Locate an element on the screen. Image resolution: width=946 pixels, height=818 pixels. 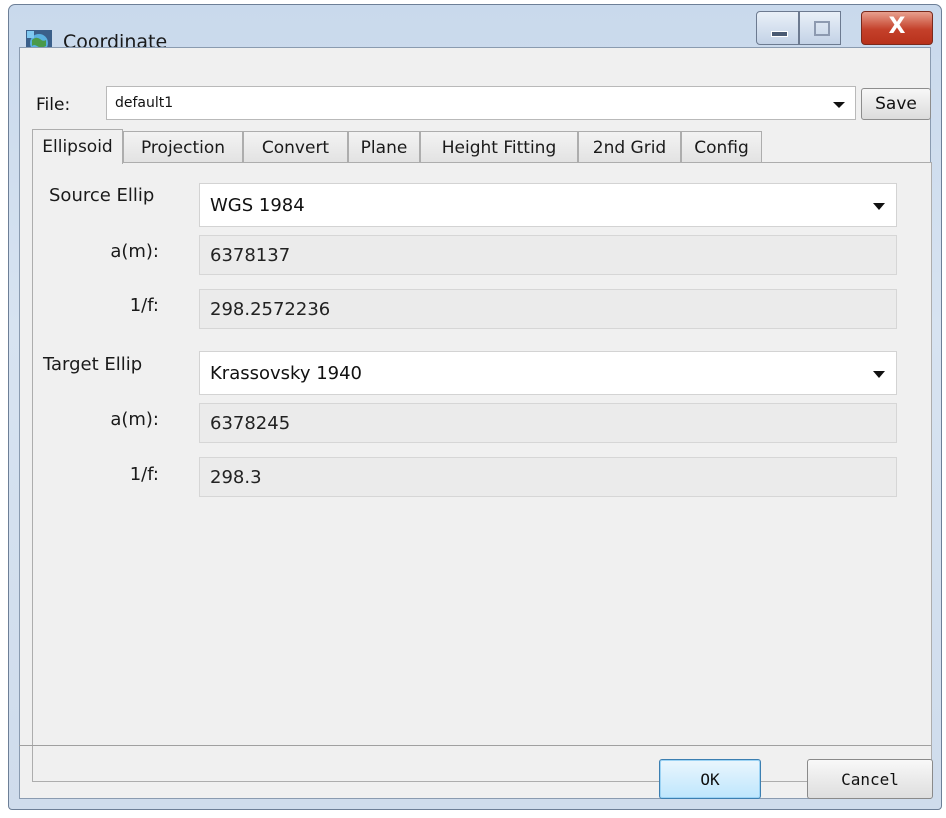
tab-plane: Plane is located at coordinates (384, 147).